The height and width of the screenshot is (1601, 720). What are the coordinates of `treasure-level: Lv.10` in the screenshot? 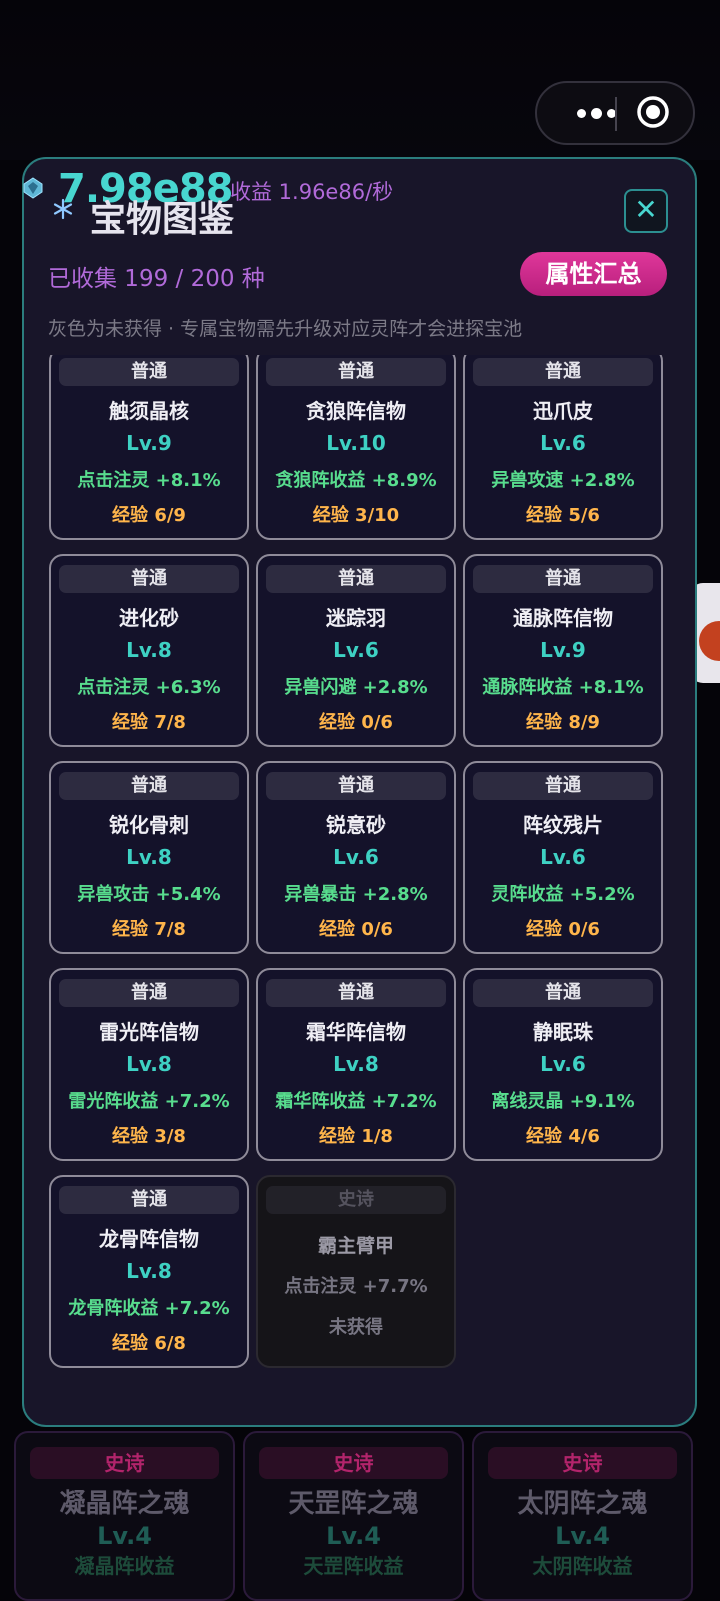 It's located at (356, 443).